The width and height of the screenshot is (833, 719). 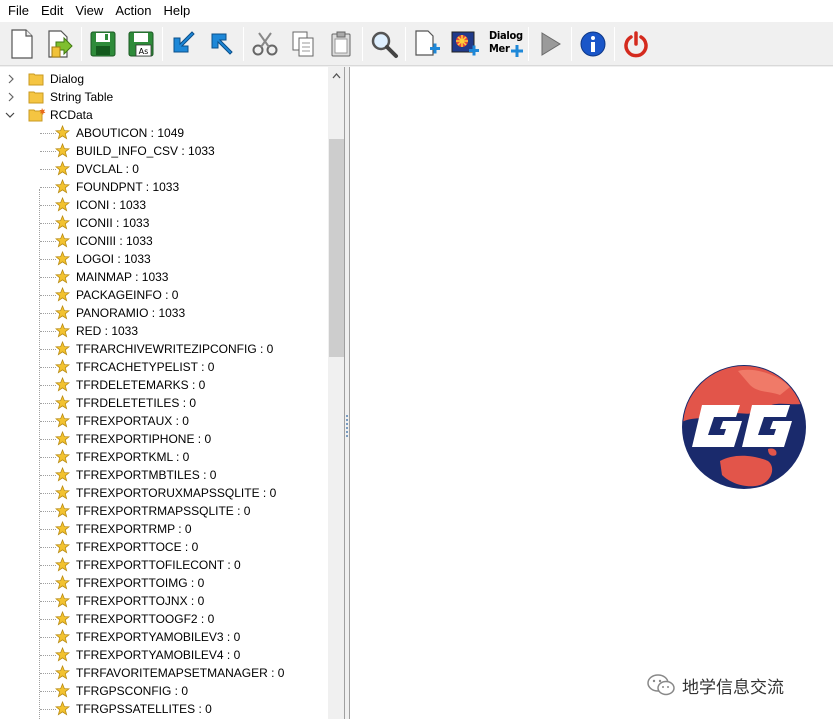 I want to click on tree-node-rcdata-item: LOGOI : 1033, so click(x=164, y=259).